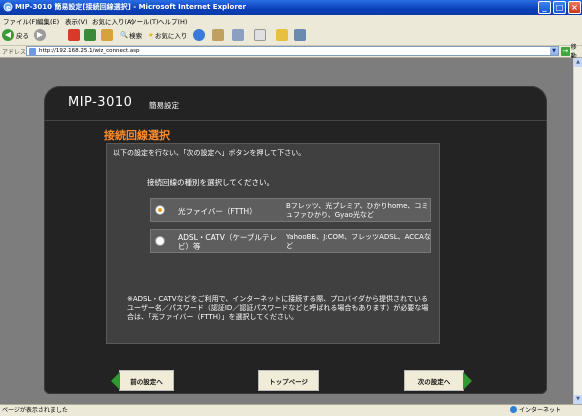  Describe the element at coordinates (577, 231) in the screenshot. I see `vertical-scrollbar: ▲ ▼` at that location.